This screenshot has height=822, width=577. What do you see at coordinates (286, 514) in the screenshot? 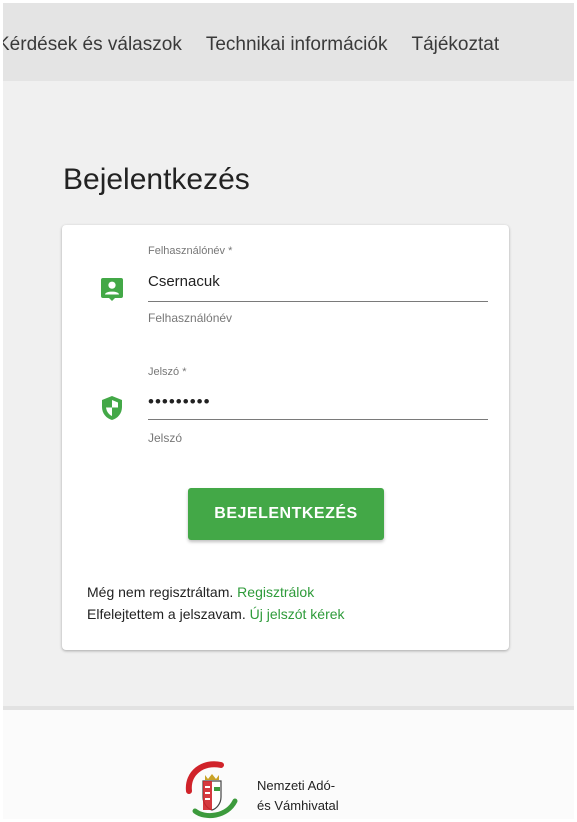
I see `login-button: BEJELENTKEZÉS` at bounding box center [286, 514].